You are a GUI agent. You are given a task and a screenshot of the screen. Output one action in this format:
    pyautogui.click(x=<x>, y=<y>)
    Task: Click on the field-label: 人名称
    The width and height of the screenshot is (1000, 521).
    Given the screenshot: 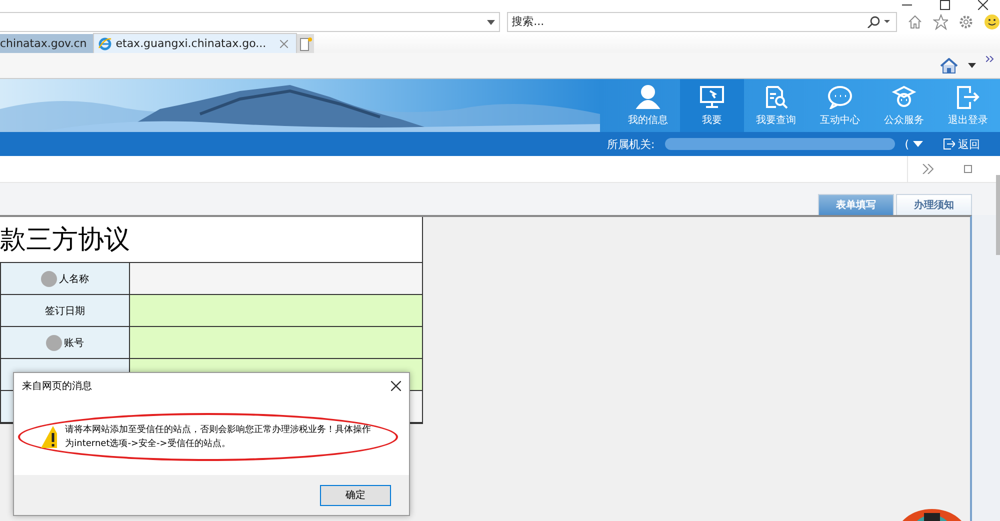 What is the action you would take?
    pyautogui.click(x=74, y=279)
    